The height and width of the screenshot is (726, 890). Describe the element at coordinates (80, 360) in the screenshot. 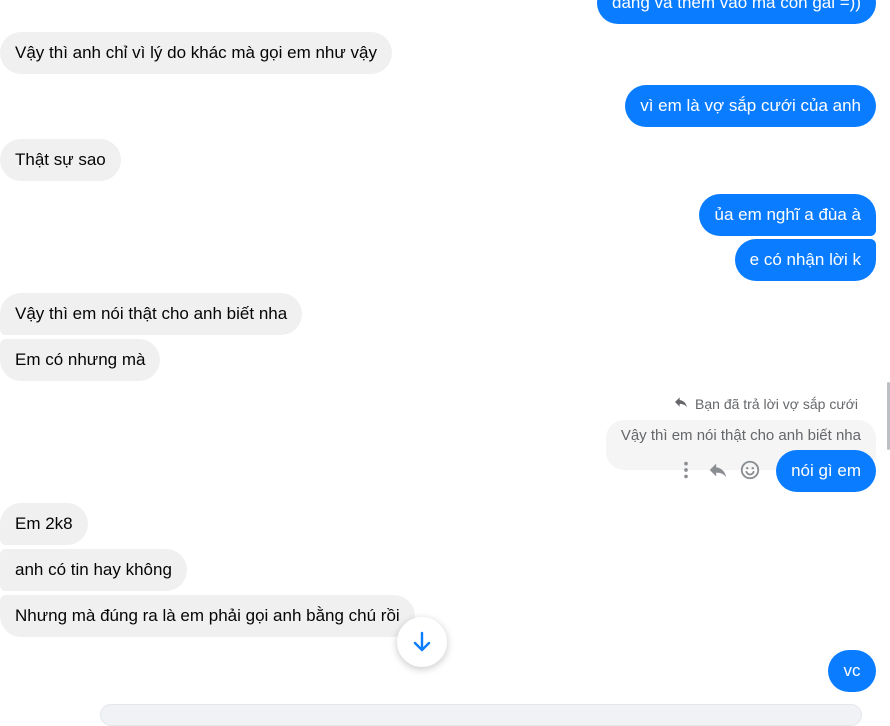

I see `message-incoming: Em có nhưng mà` at that location.